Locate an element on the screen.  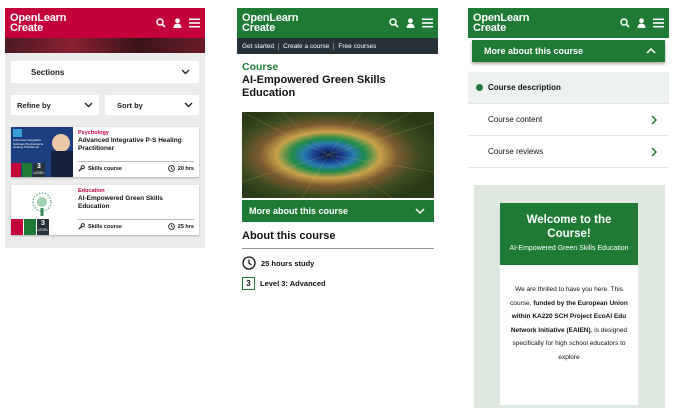
sort-by-dropdown: Sort by is located at coordinates (152, 105).